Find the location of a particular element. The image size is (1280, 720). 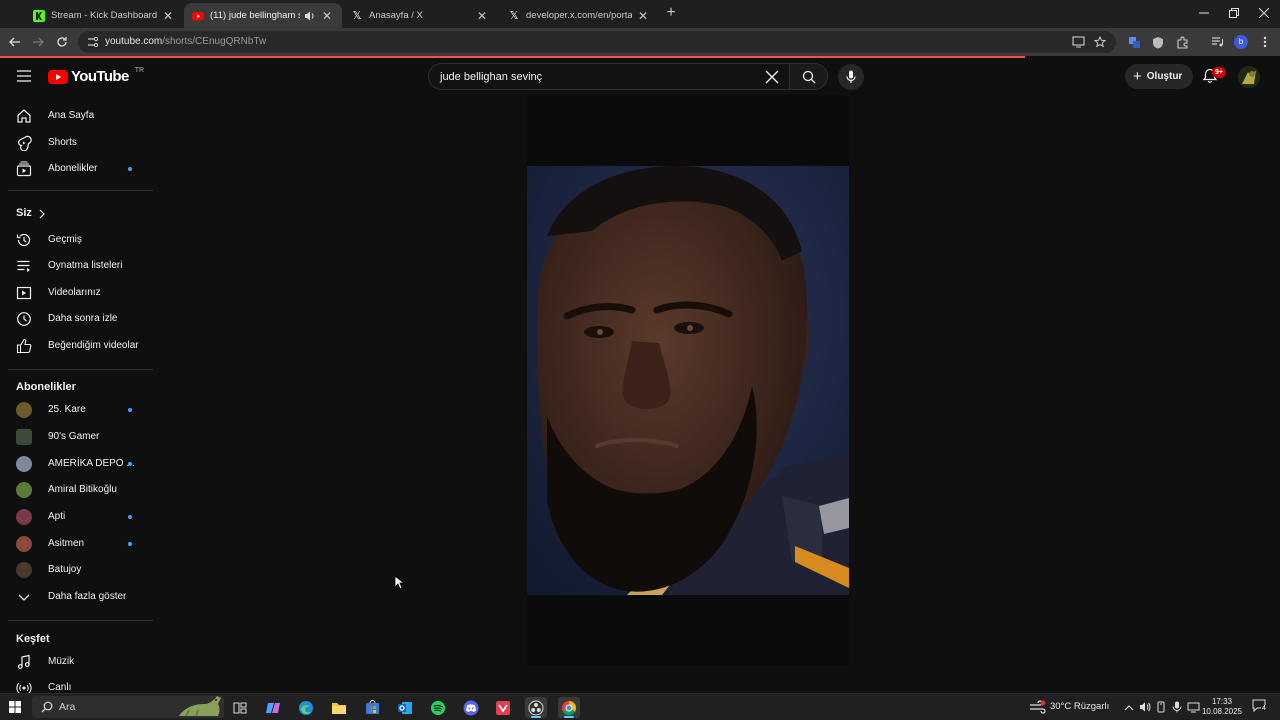

video-frame-image is located at coordinates (688, 380).